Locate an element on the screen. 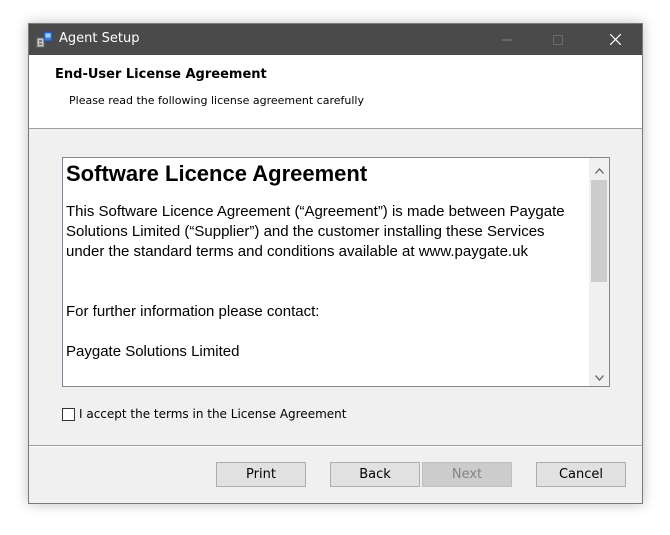  window-title: Agent Setup is located at coordinates (99, 38).